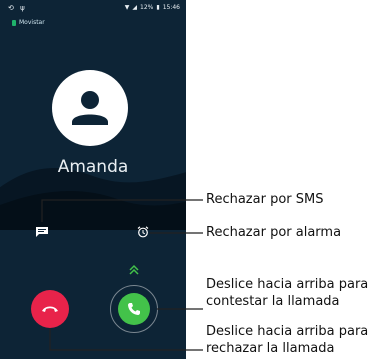 The width and height of the screenshot is (372, 359). I want to click on carrier-label: Movistar, so click(28, 22).